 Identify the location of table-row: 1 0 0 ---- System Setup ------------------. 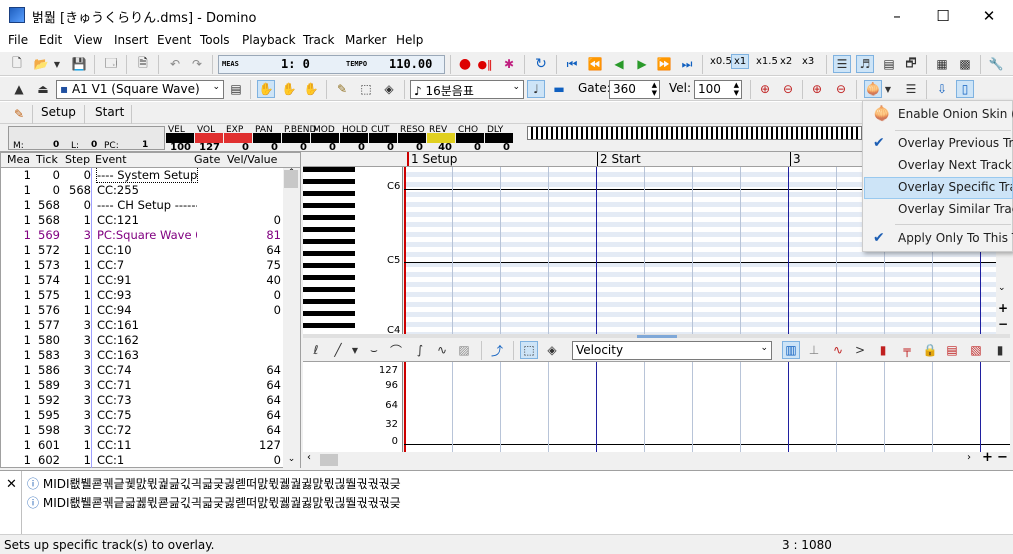
(142, 175).